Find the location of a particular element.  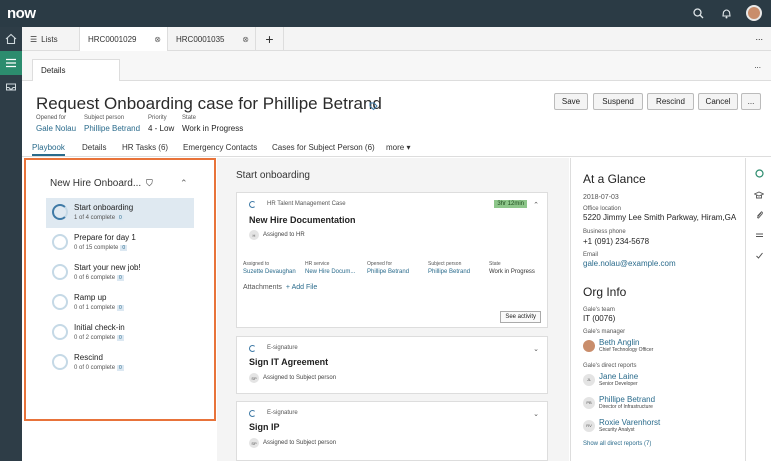

tag-icon is located at coordinates (373, 107).